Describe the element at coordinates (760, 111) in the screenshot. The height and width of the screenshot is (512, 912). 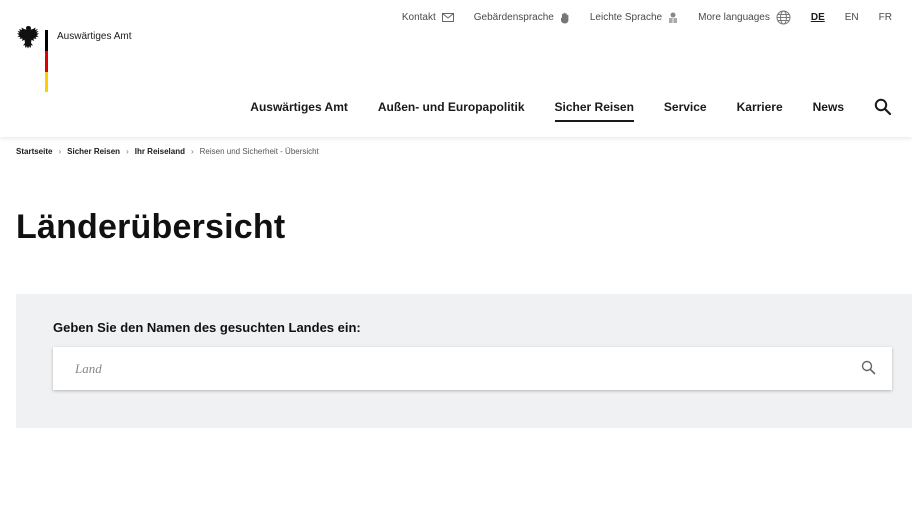
I see `nav-karriere: Karriere` at that location.